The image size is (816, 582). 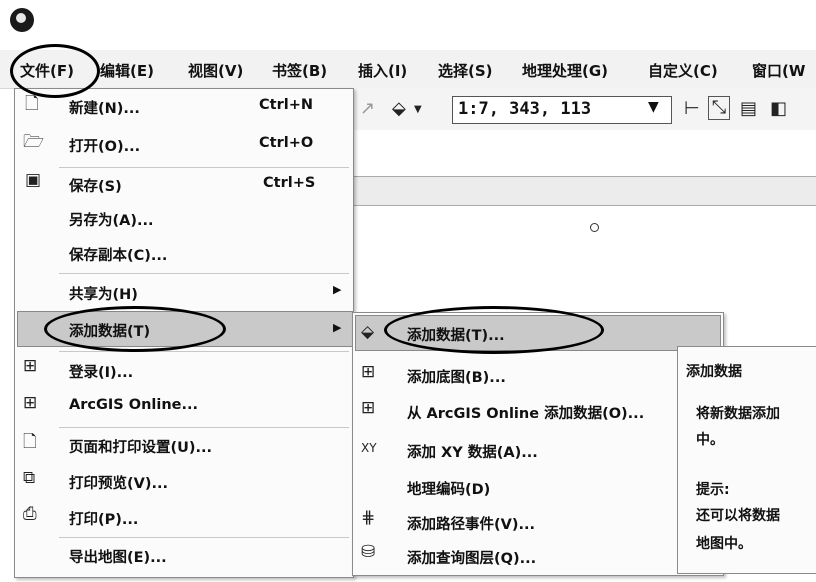 What do you see at coordinates (32, 104) in the screenshot?
I see `new-doc-icon: 🗋` at bounding box center [32, 104].